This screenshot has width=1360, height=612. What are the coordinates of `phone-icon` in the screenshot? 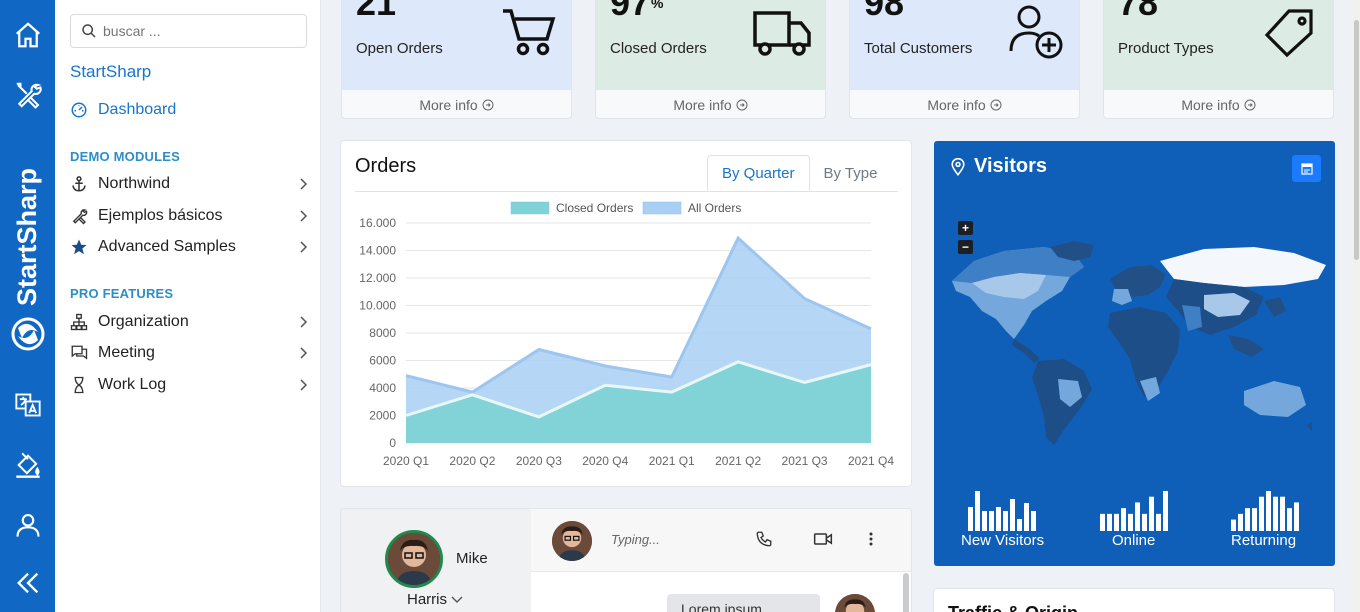 It's located at (764, 541).